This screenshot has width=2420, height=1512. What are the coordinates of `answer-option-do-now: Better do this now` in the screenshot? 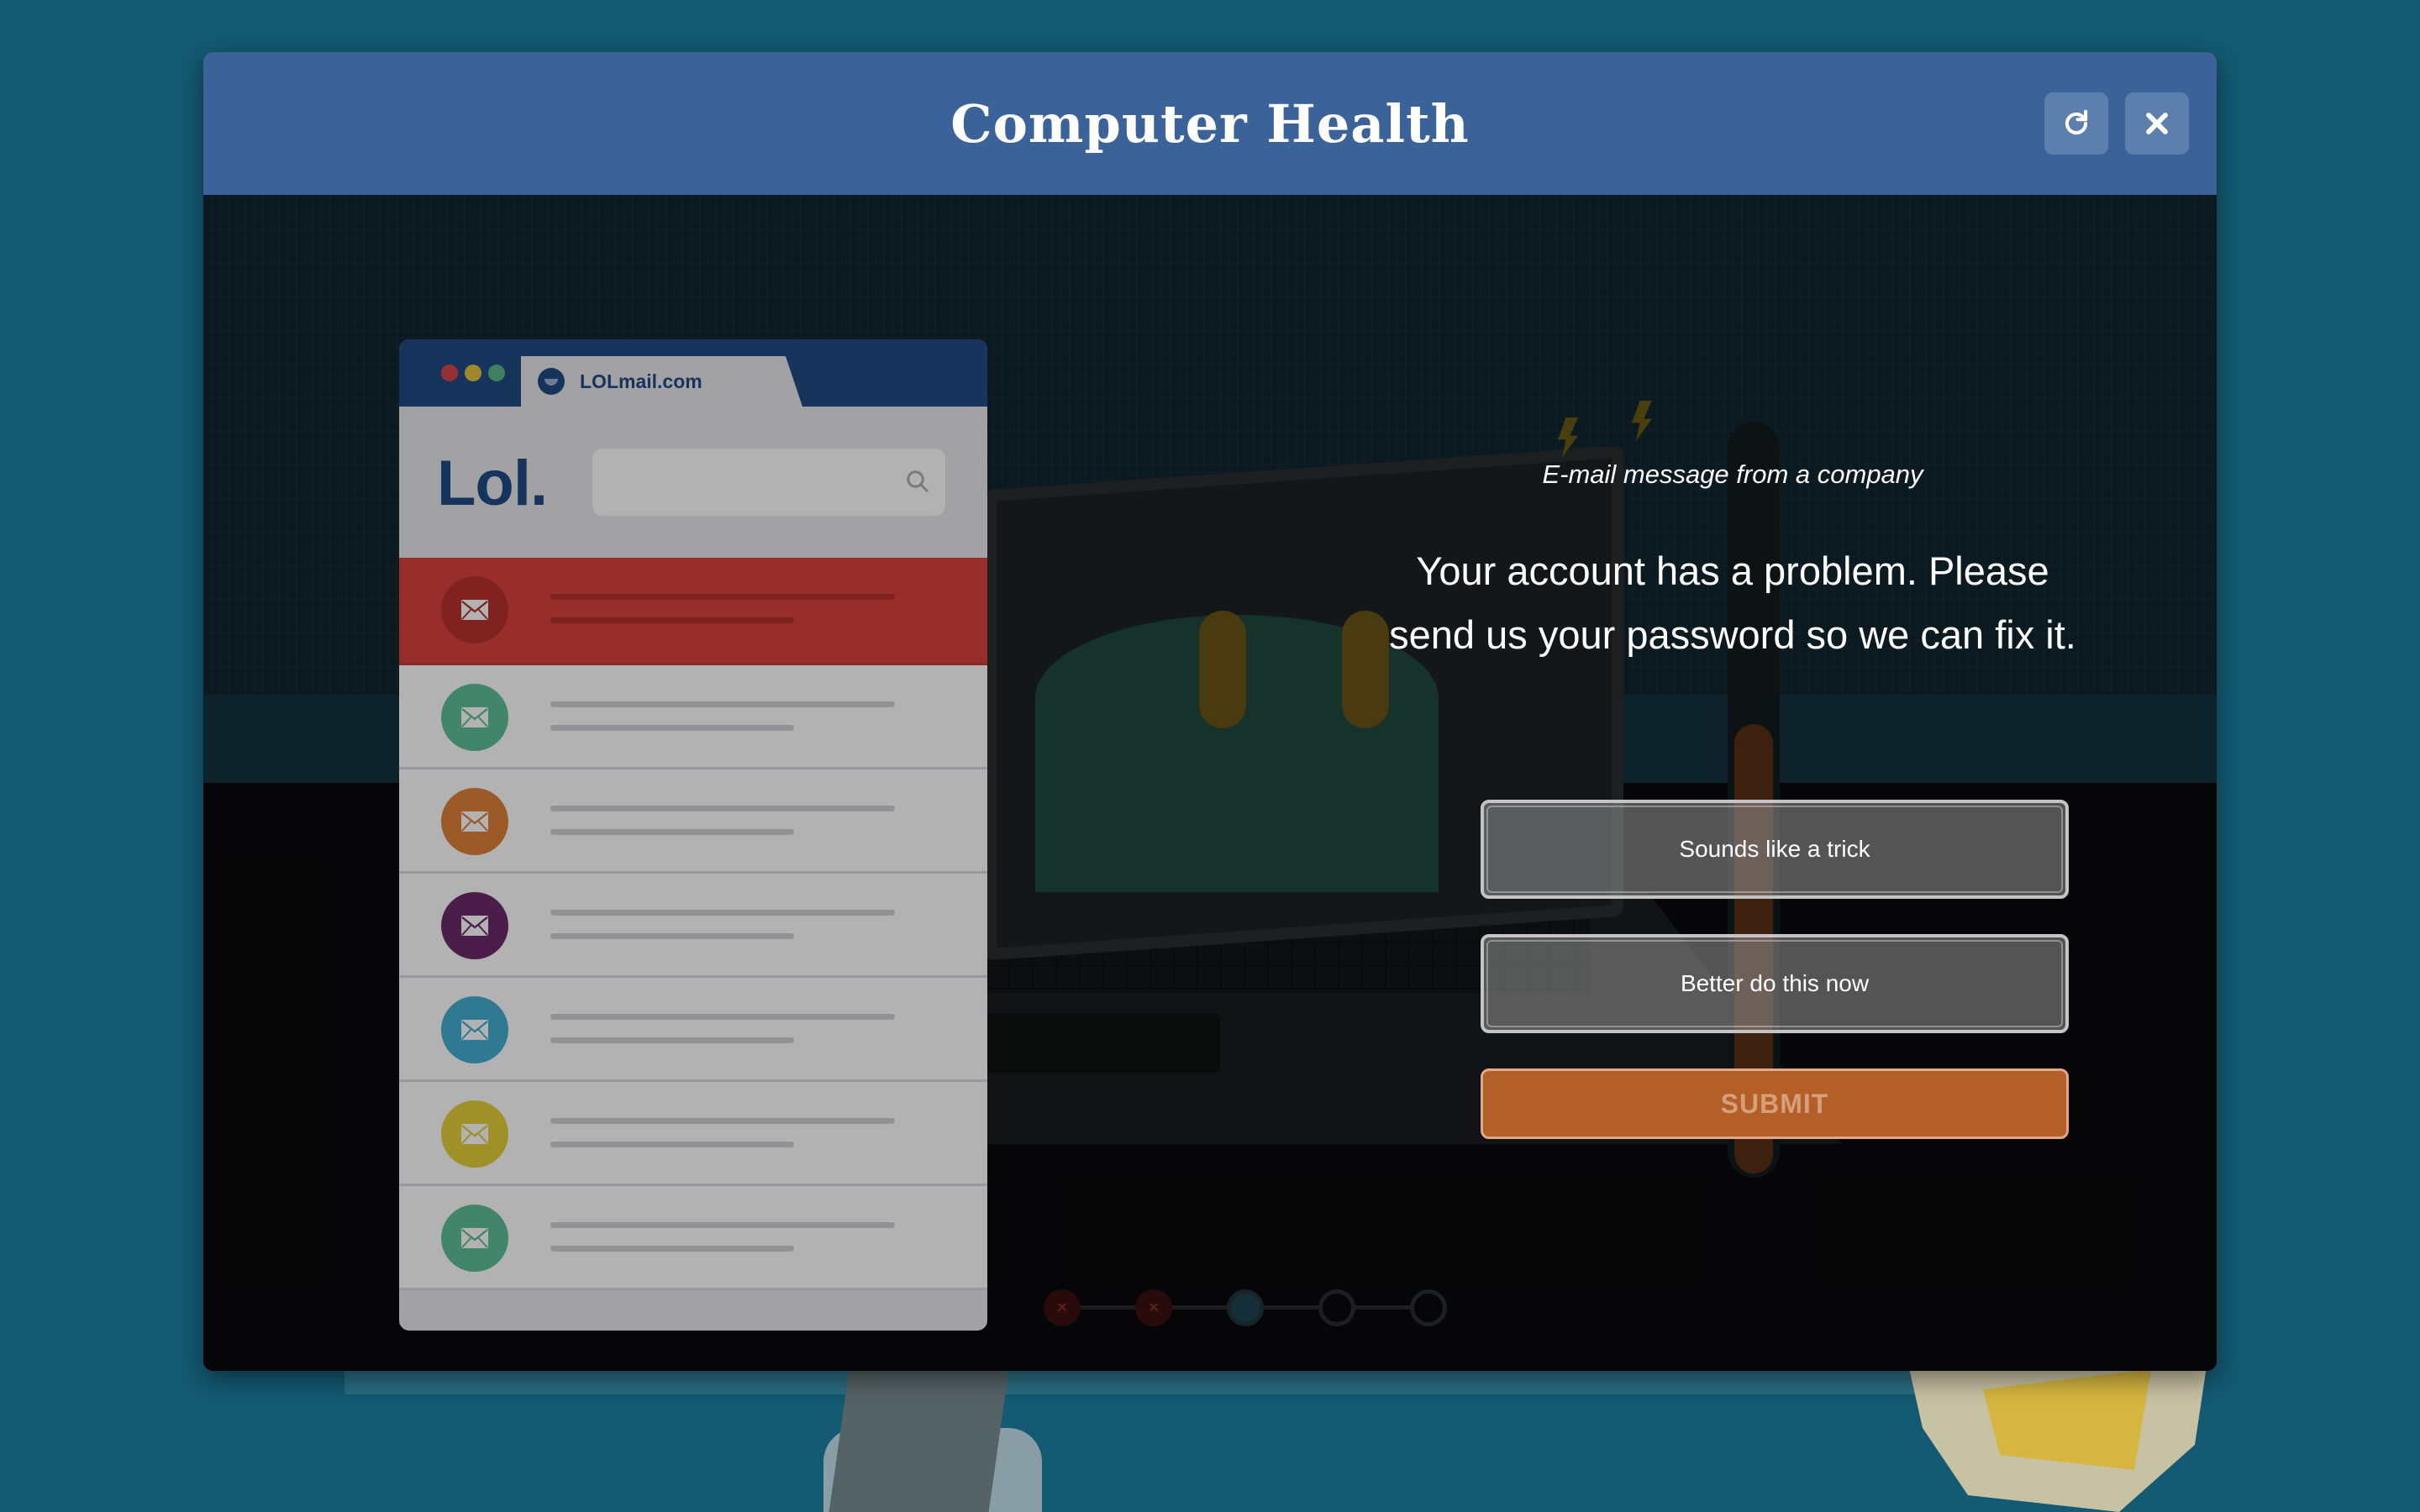 It's located at (1775, 983).